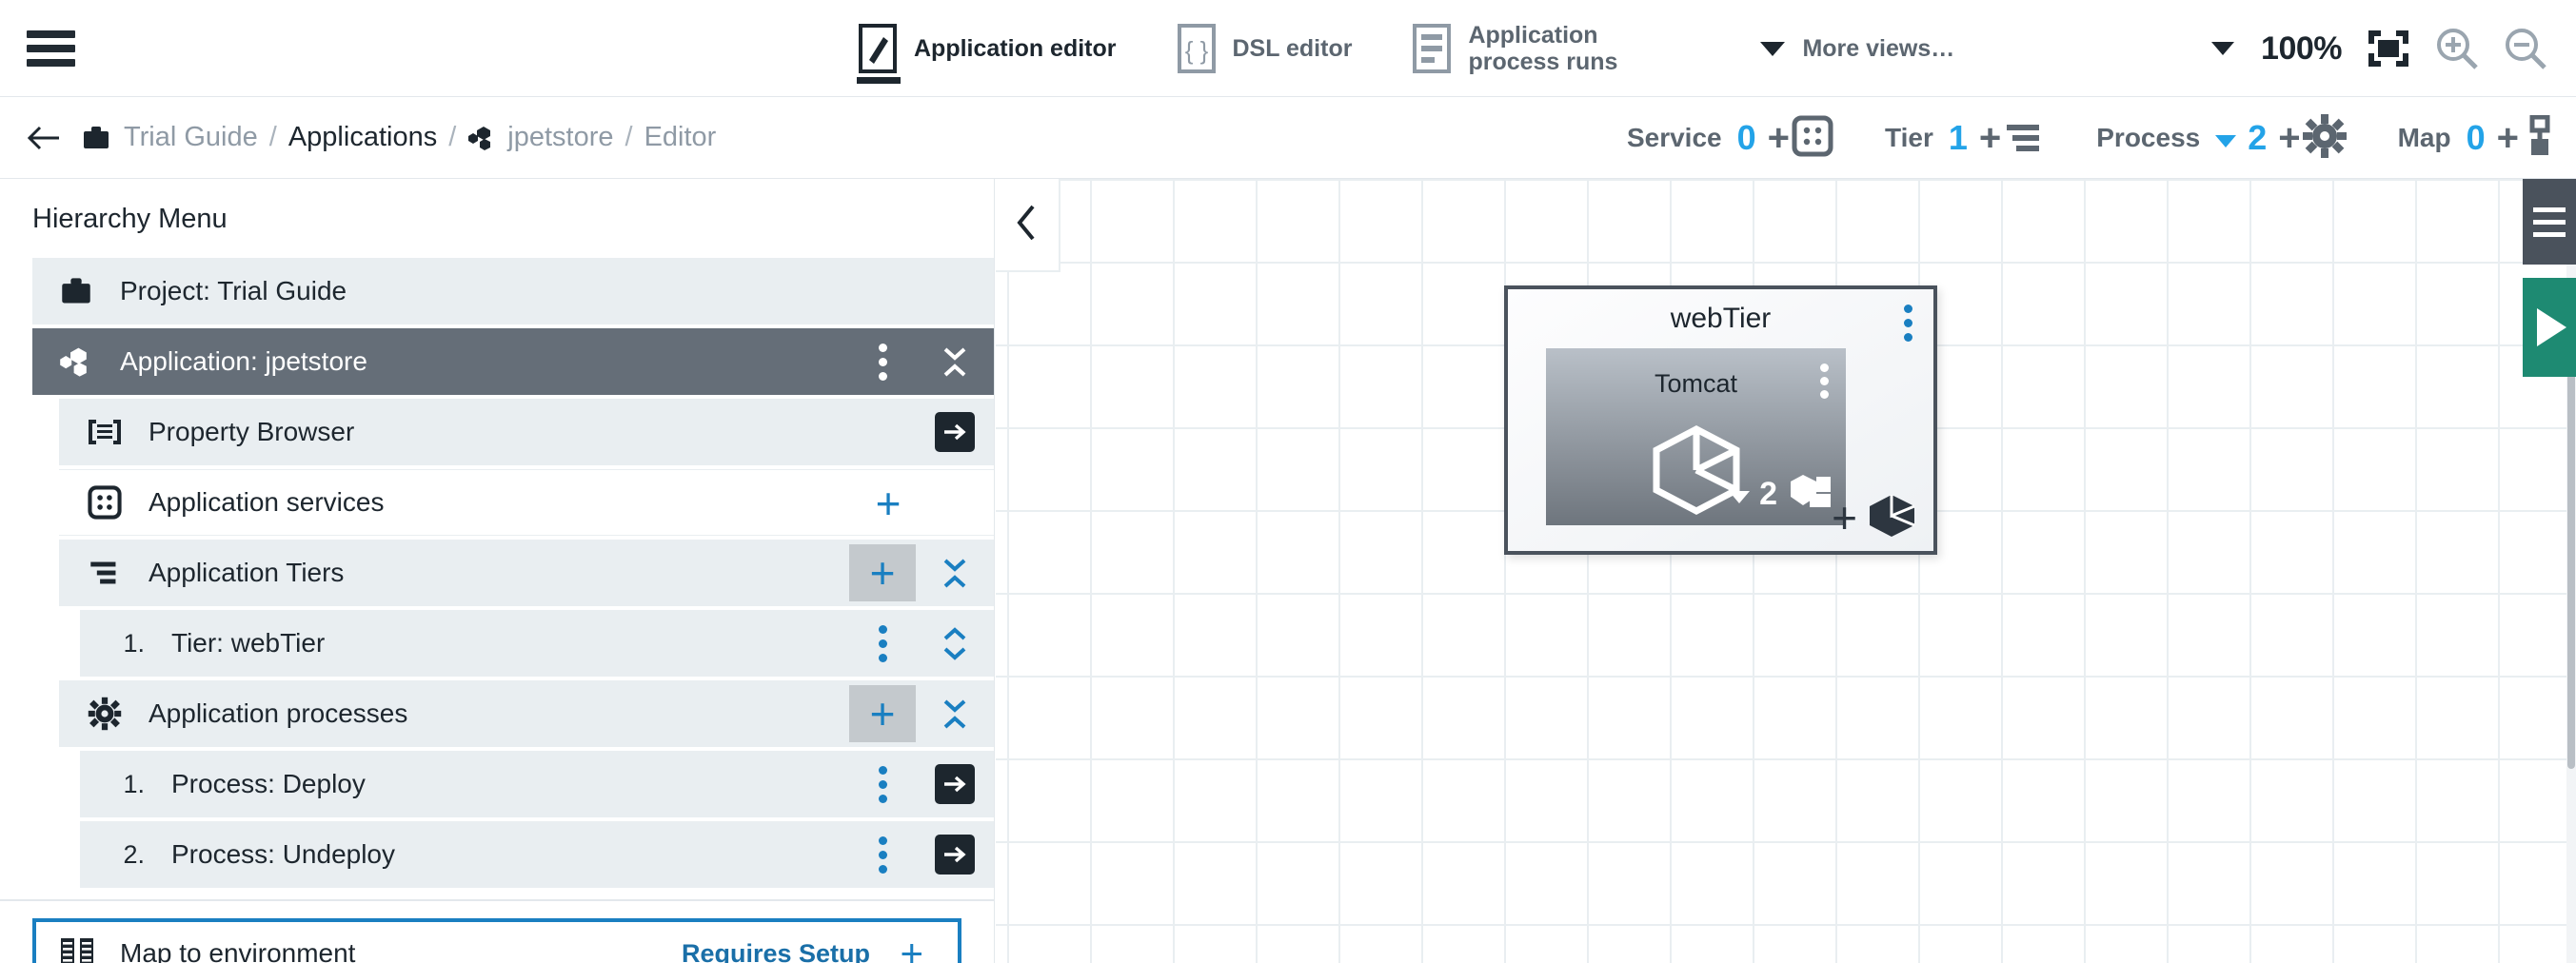 The image size is (2576, 963). I want to click on counter-service: Service 0 +, so click(1730, 138).